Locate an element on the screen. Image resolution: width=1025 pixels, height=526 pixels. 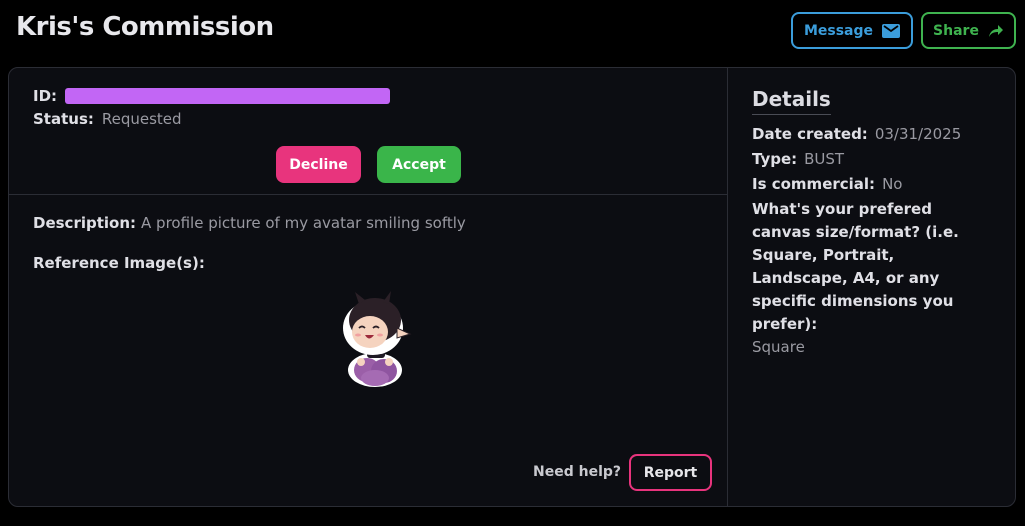
message-button-label: Message is located at coordinates (838, 30).